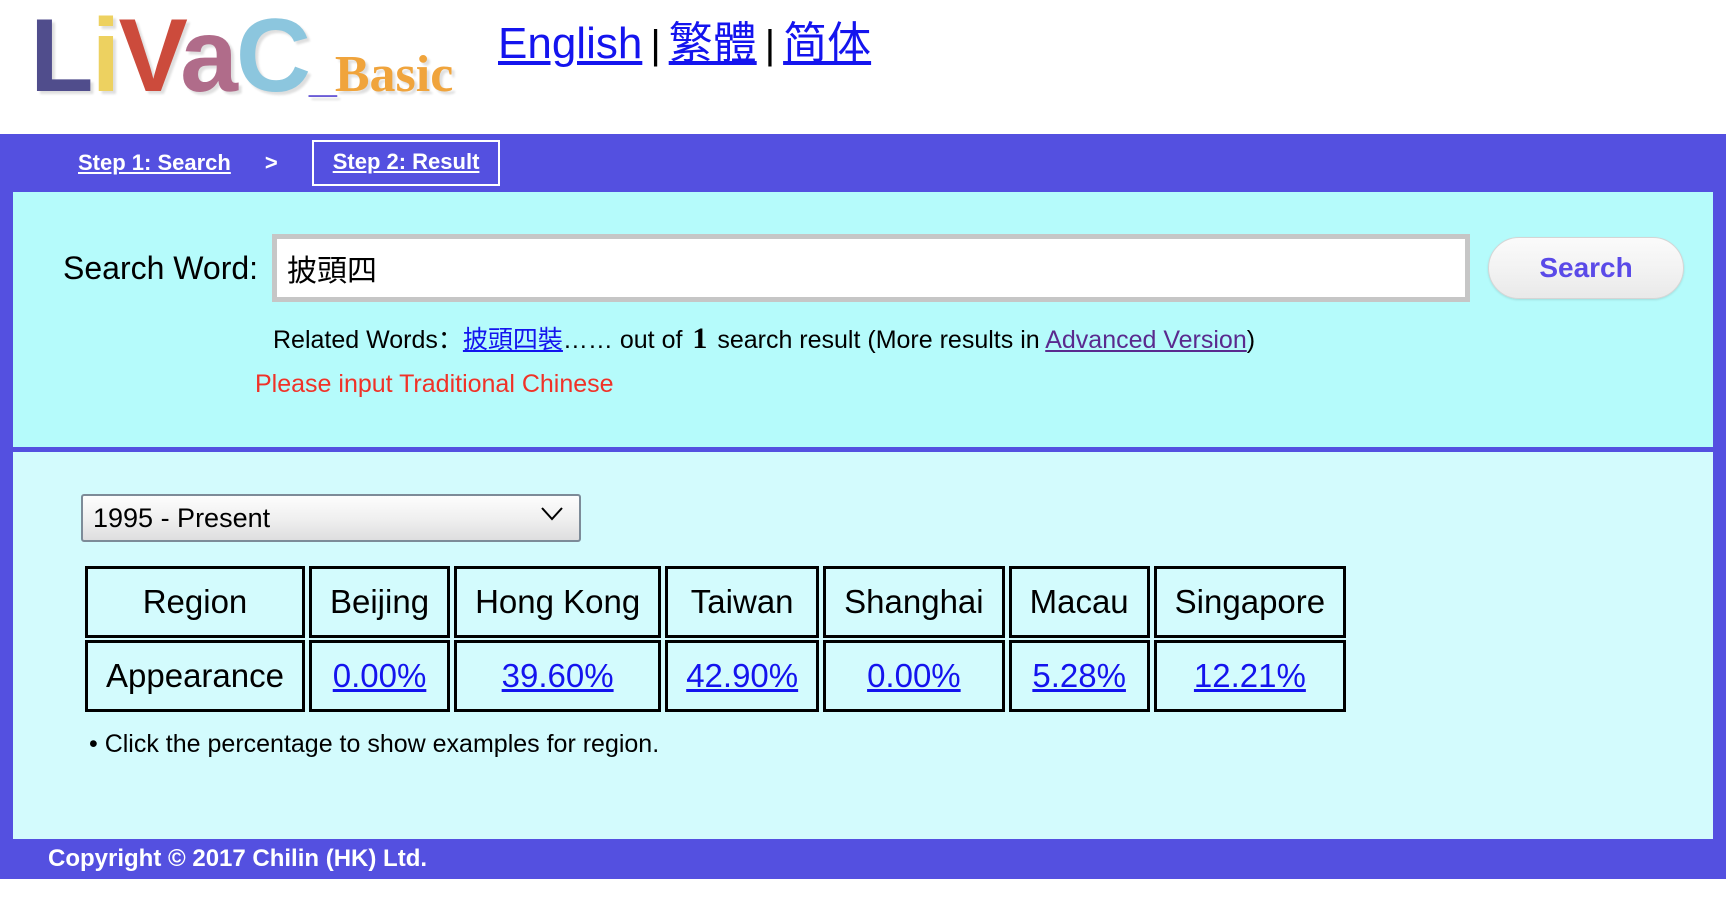  I want to click on period-select: 1995 - Present, so click(331, 518).